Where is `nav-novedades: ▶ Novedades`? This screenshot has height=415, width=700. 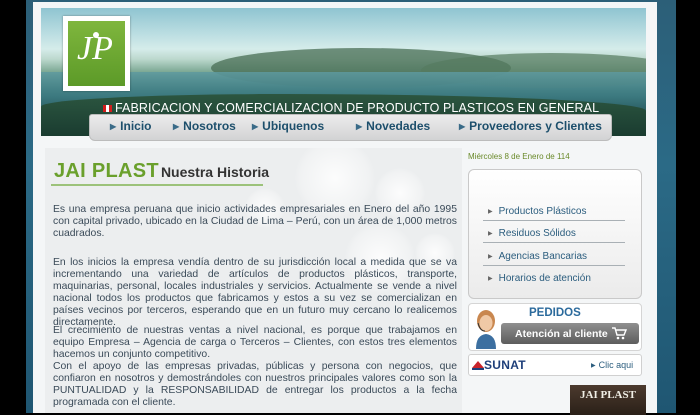 nav-novedades: ▶ Novedades is located at coordinates (393, 126).